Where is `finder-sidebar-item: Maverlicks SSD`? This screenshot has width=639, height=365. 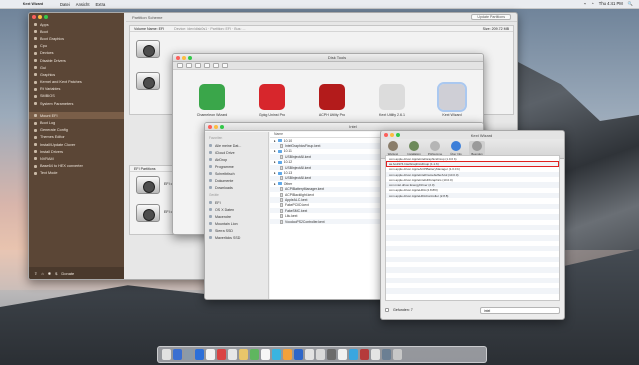 finder-sidebar-item: Maverlicks SSD is located at coordinates (236, 237).